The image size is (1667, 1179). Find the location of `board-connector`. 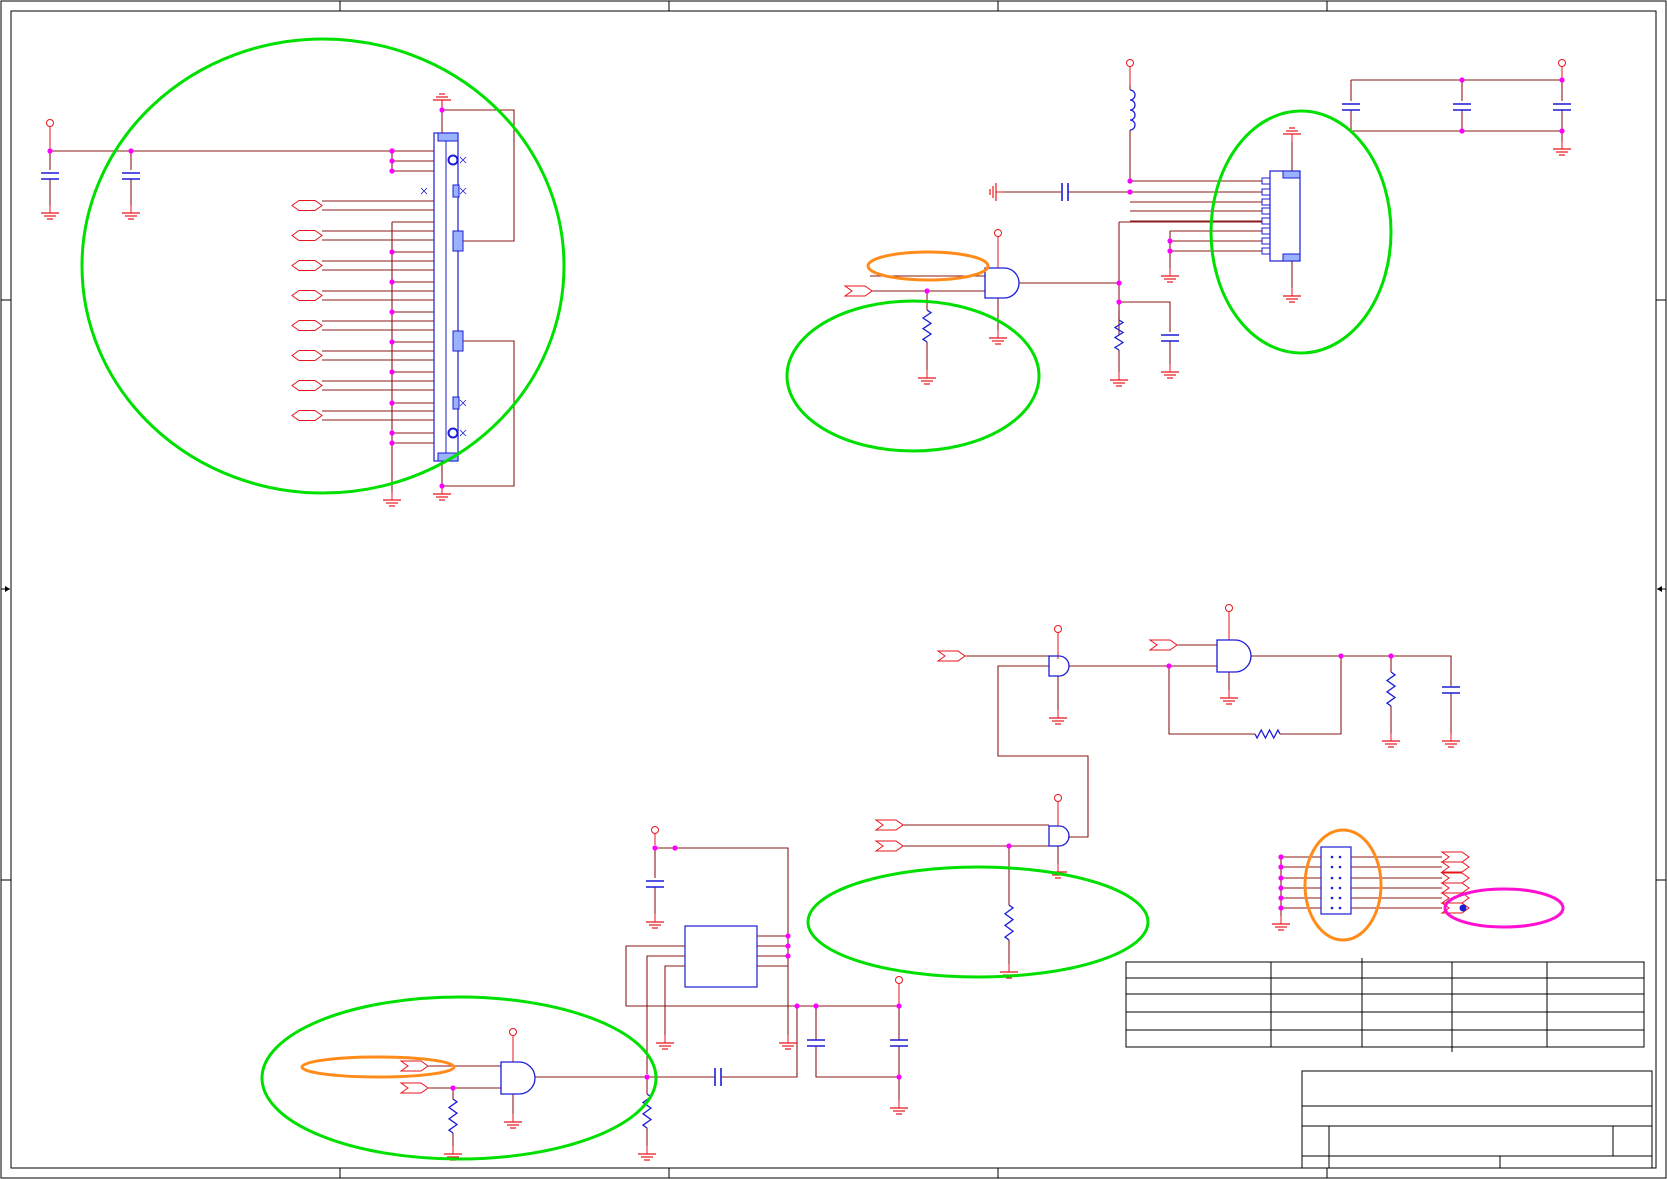

board-connector is located at coordinates (448, 297).